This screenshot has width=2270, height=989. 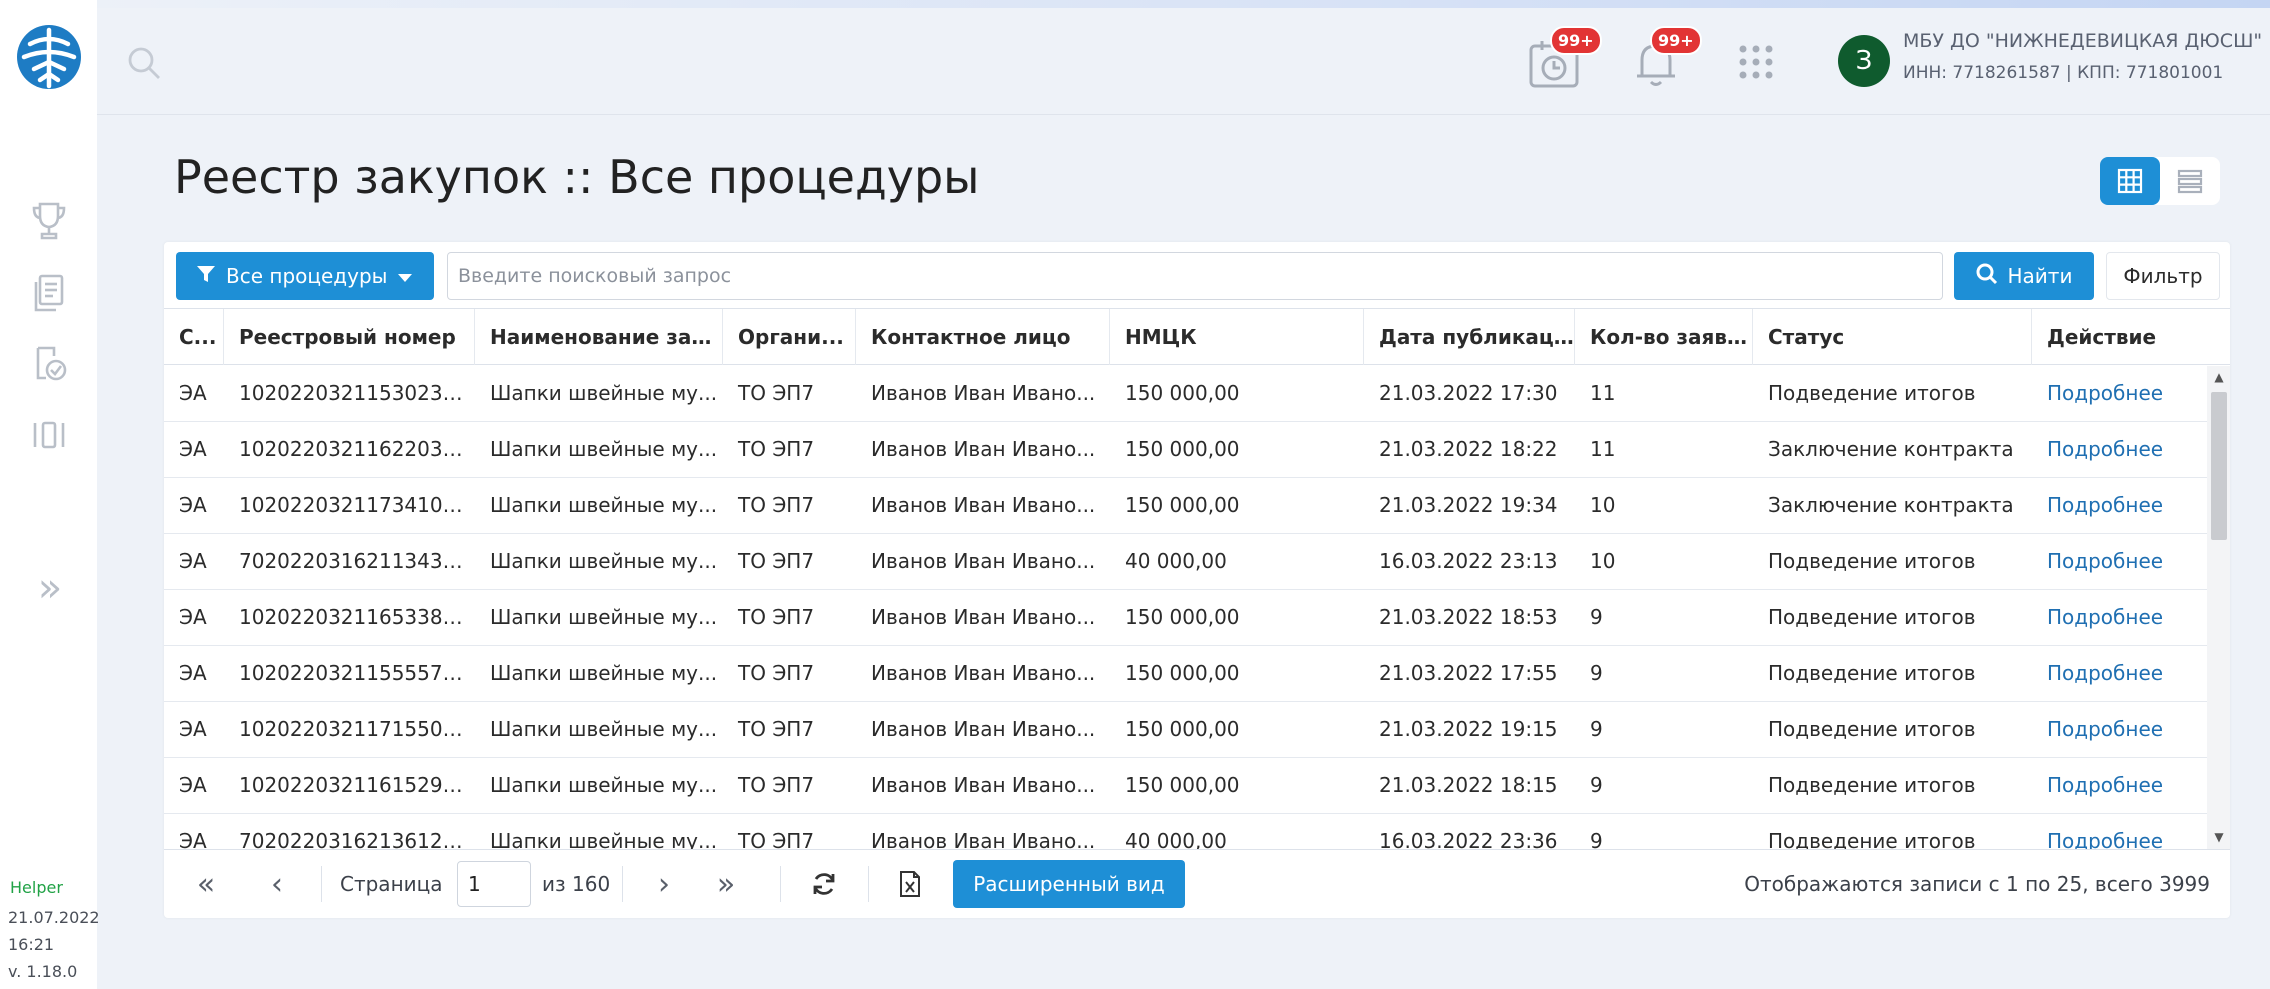 What do you see at coordinates (357, 393) in the screenshot?
I see `cell-registry-number: 1020220321153023307` at bounding box center [357, 393].